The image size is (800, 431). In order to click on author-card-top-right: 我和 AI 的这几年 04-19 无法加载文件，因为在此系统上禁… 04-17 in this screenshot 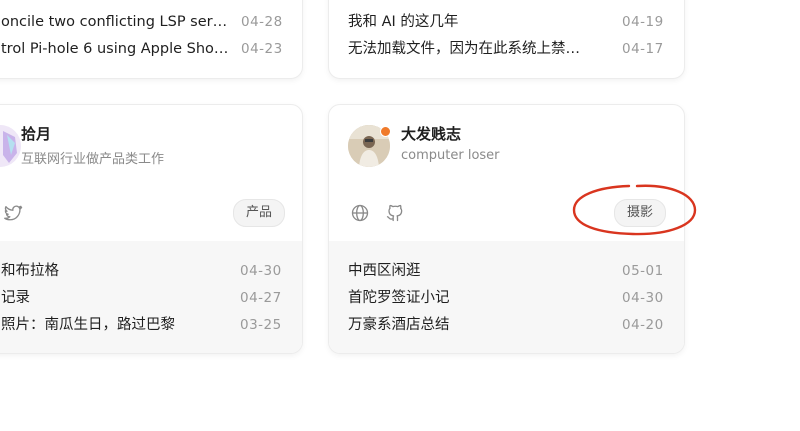, I will do `click(506, 39)`.